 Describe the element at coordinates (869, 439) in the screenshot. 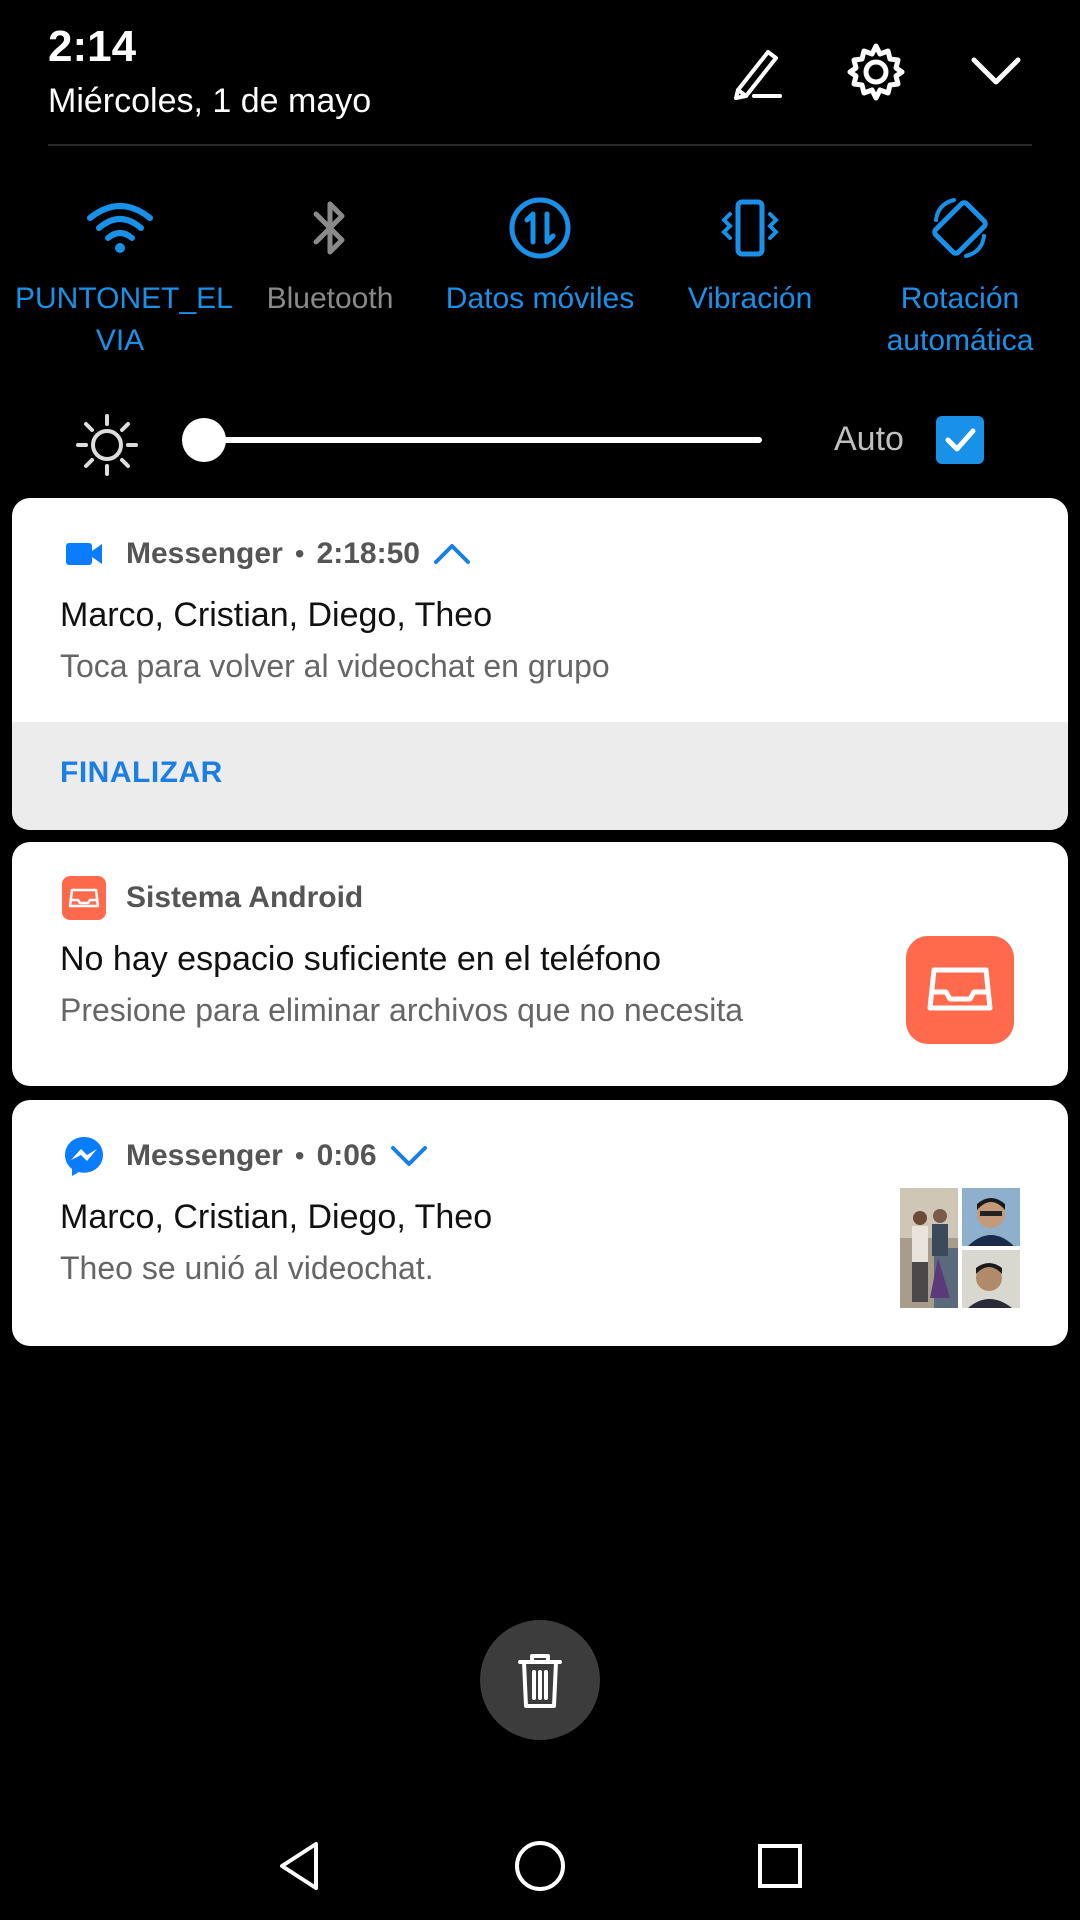

I see `auto-brightness-label: Auto` at that location.